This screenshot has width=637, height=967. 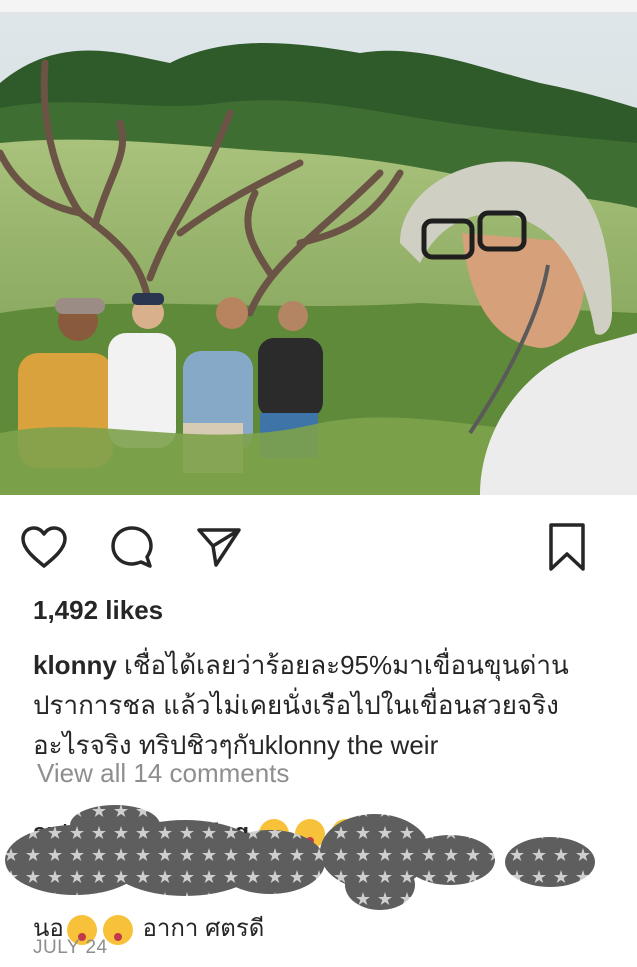 I want to click on post-date: JULY 24, so click(x=70, y=947).